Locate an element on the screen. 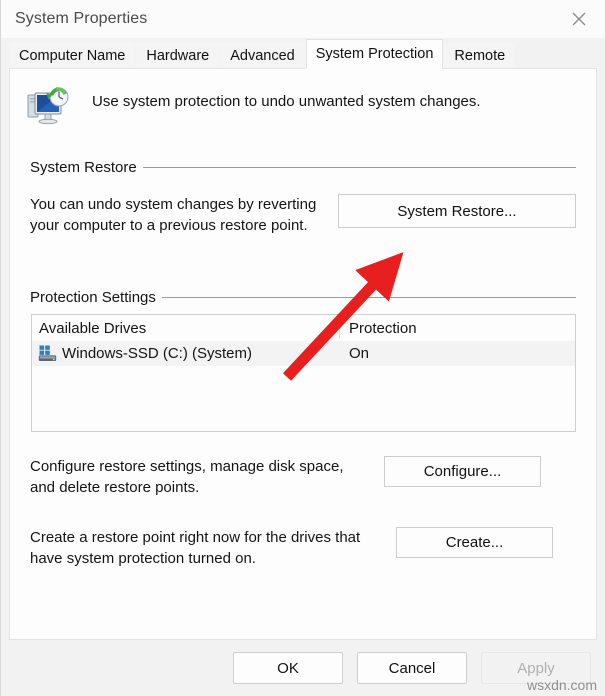 This screenshot has height=696, width=606. tab-label: Advanced is located at coordinates (262, 55).